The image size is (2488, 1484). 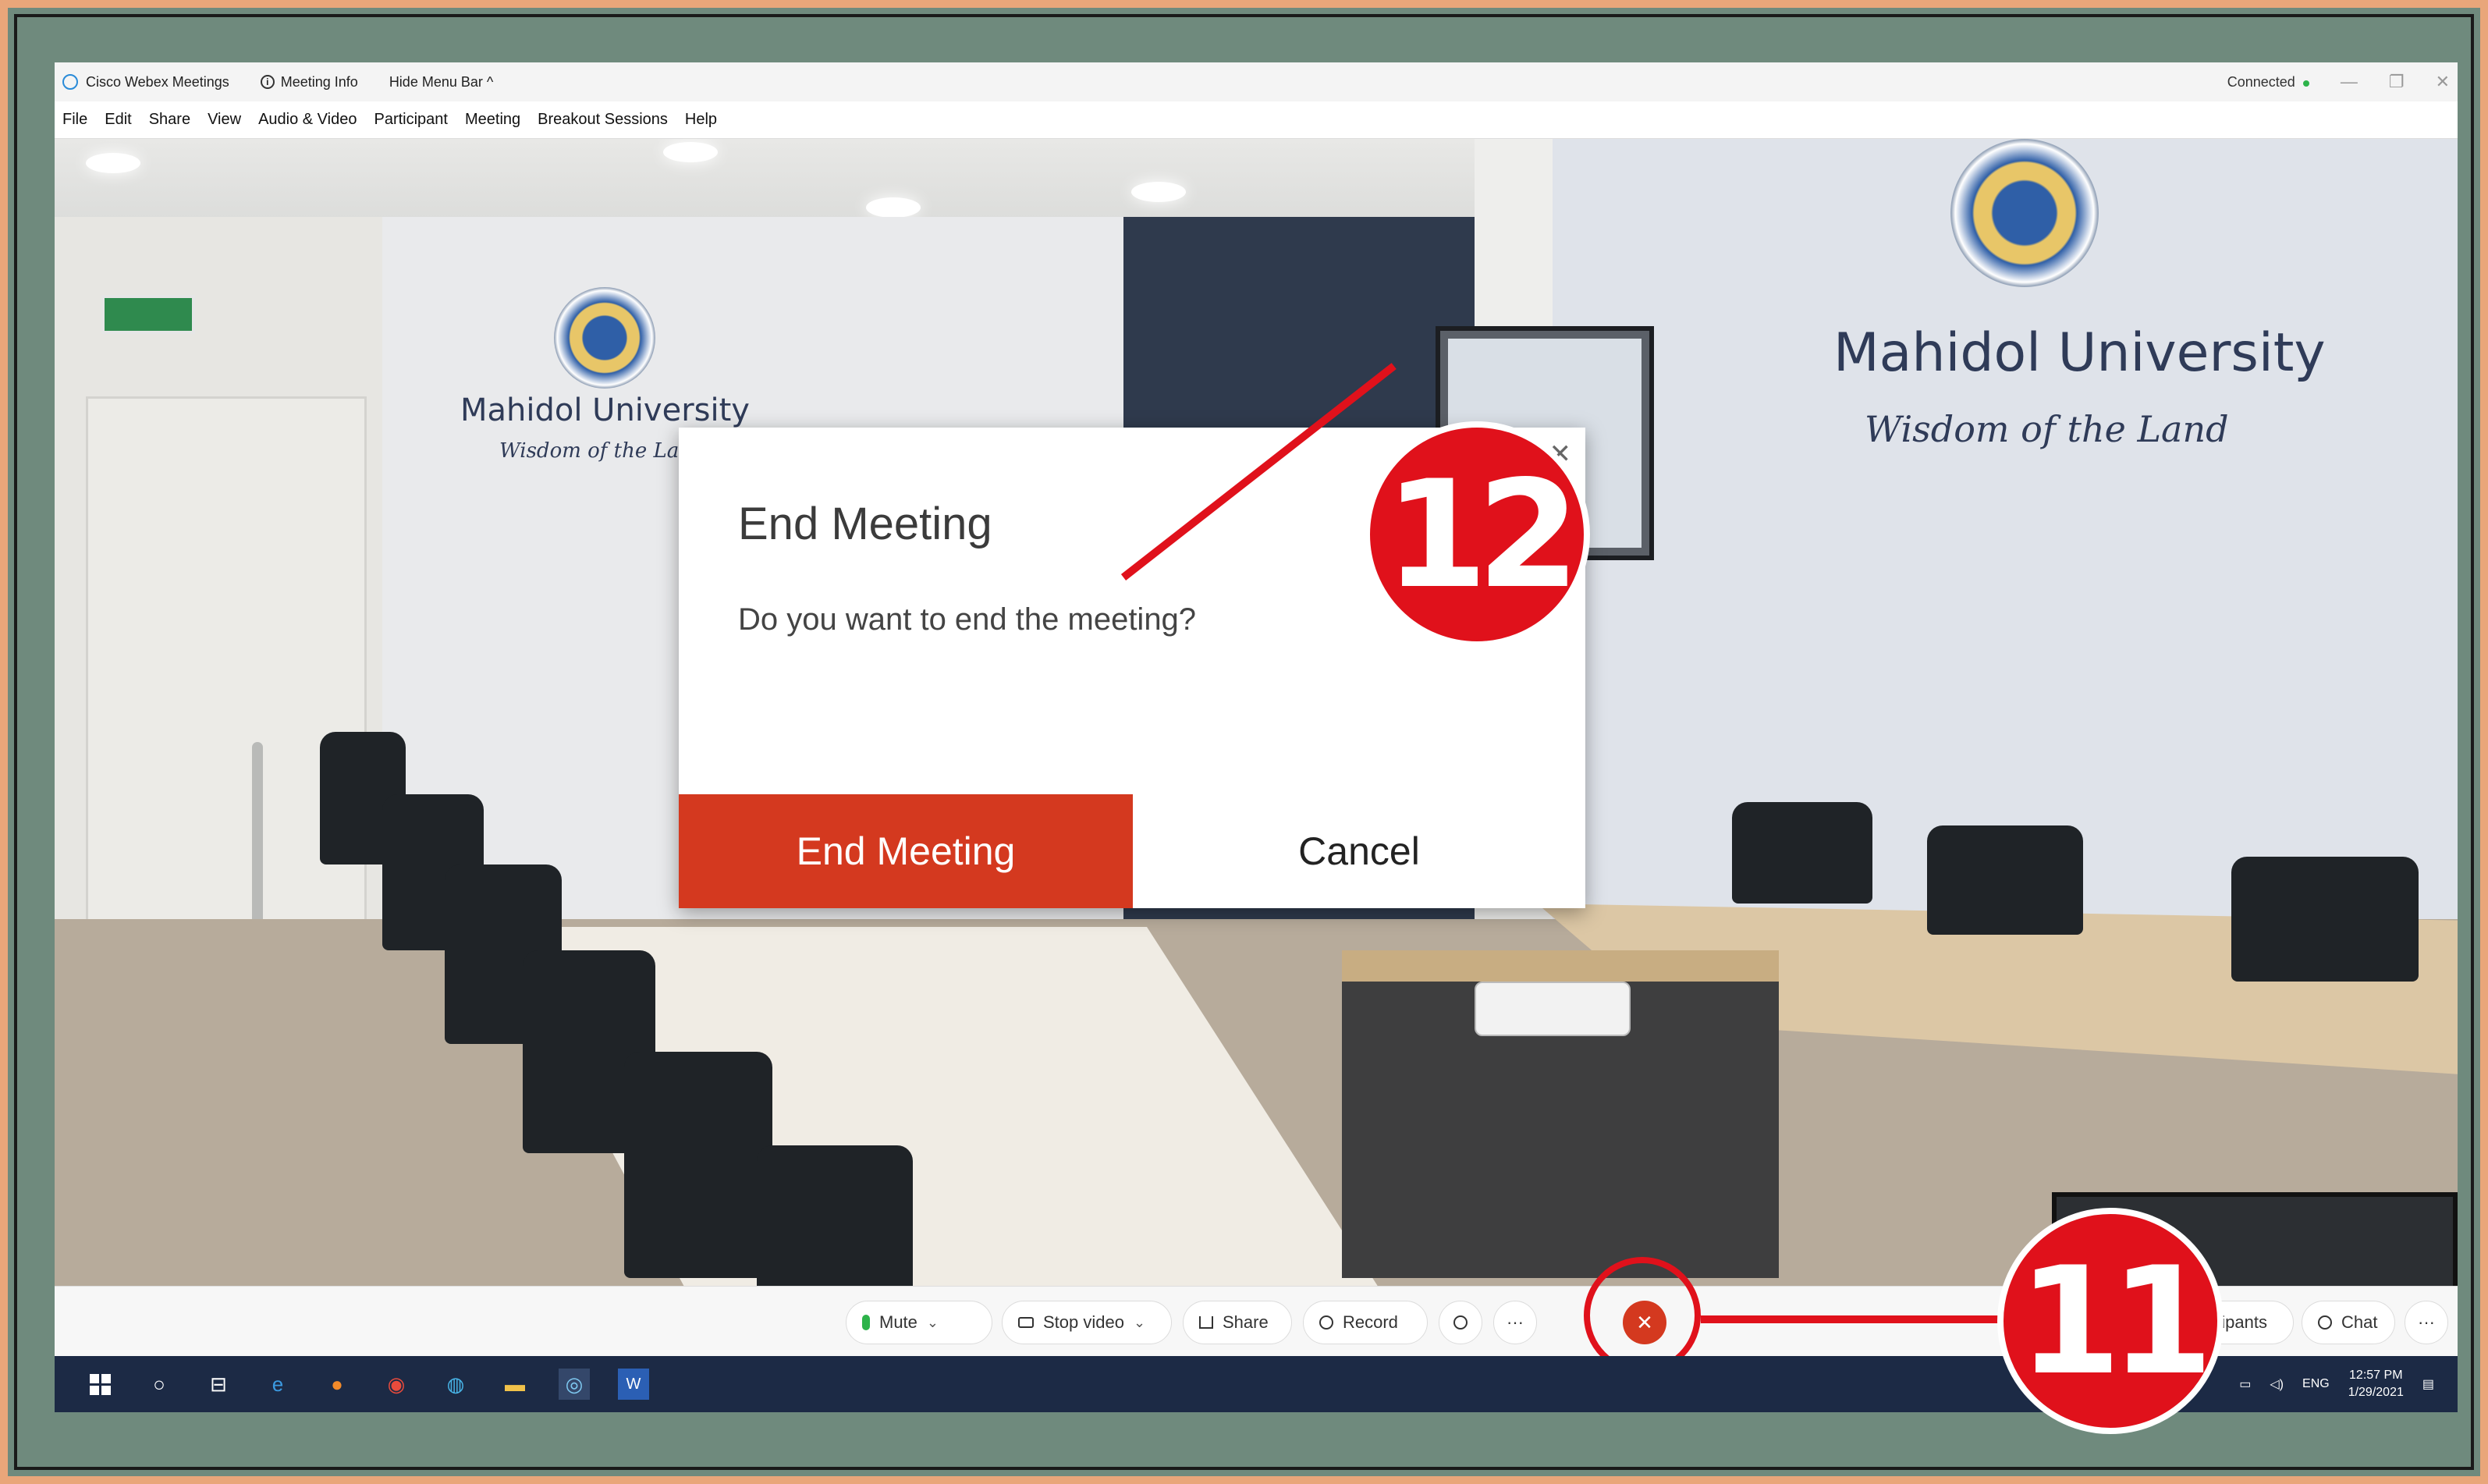 I want to click on menu-file: File, so click(x=74, y=120).